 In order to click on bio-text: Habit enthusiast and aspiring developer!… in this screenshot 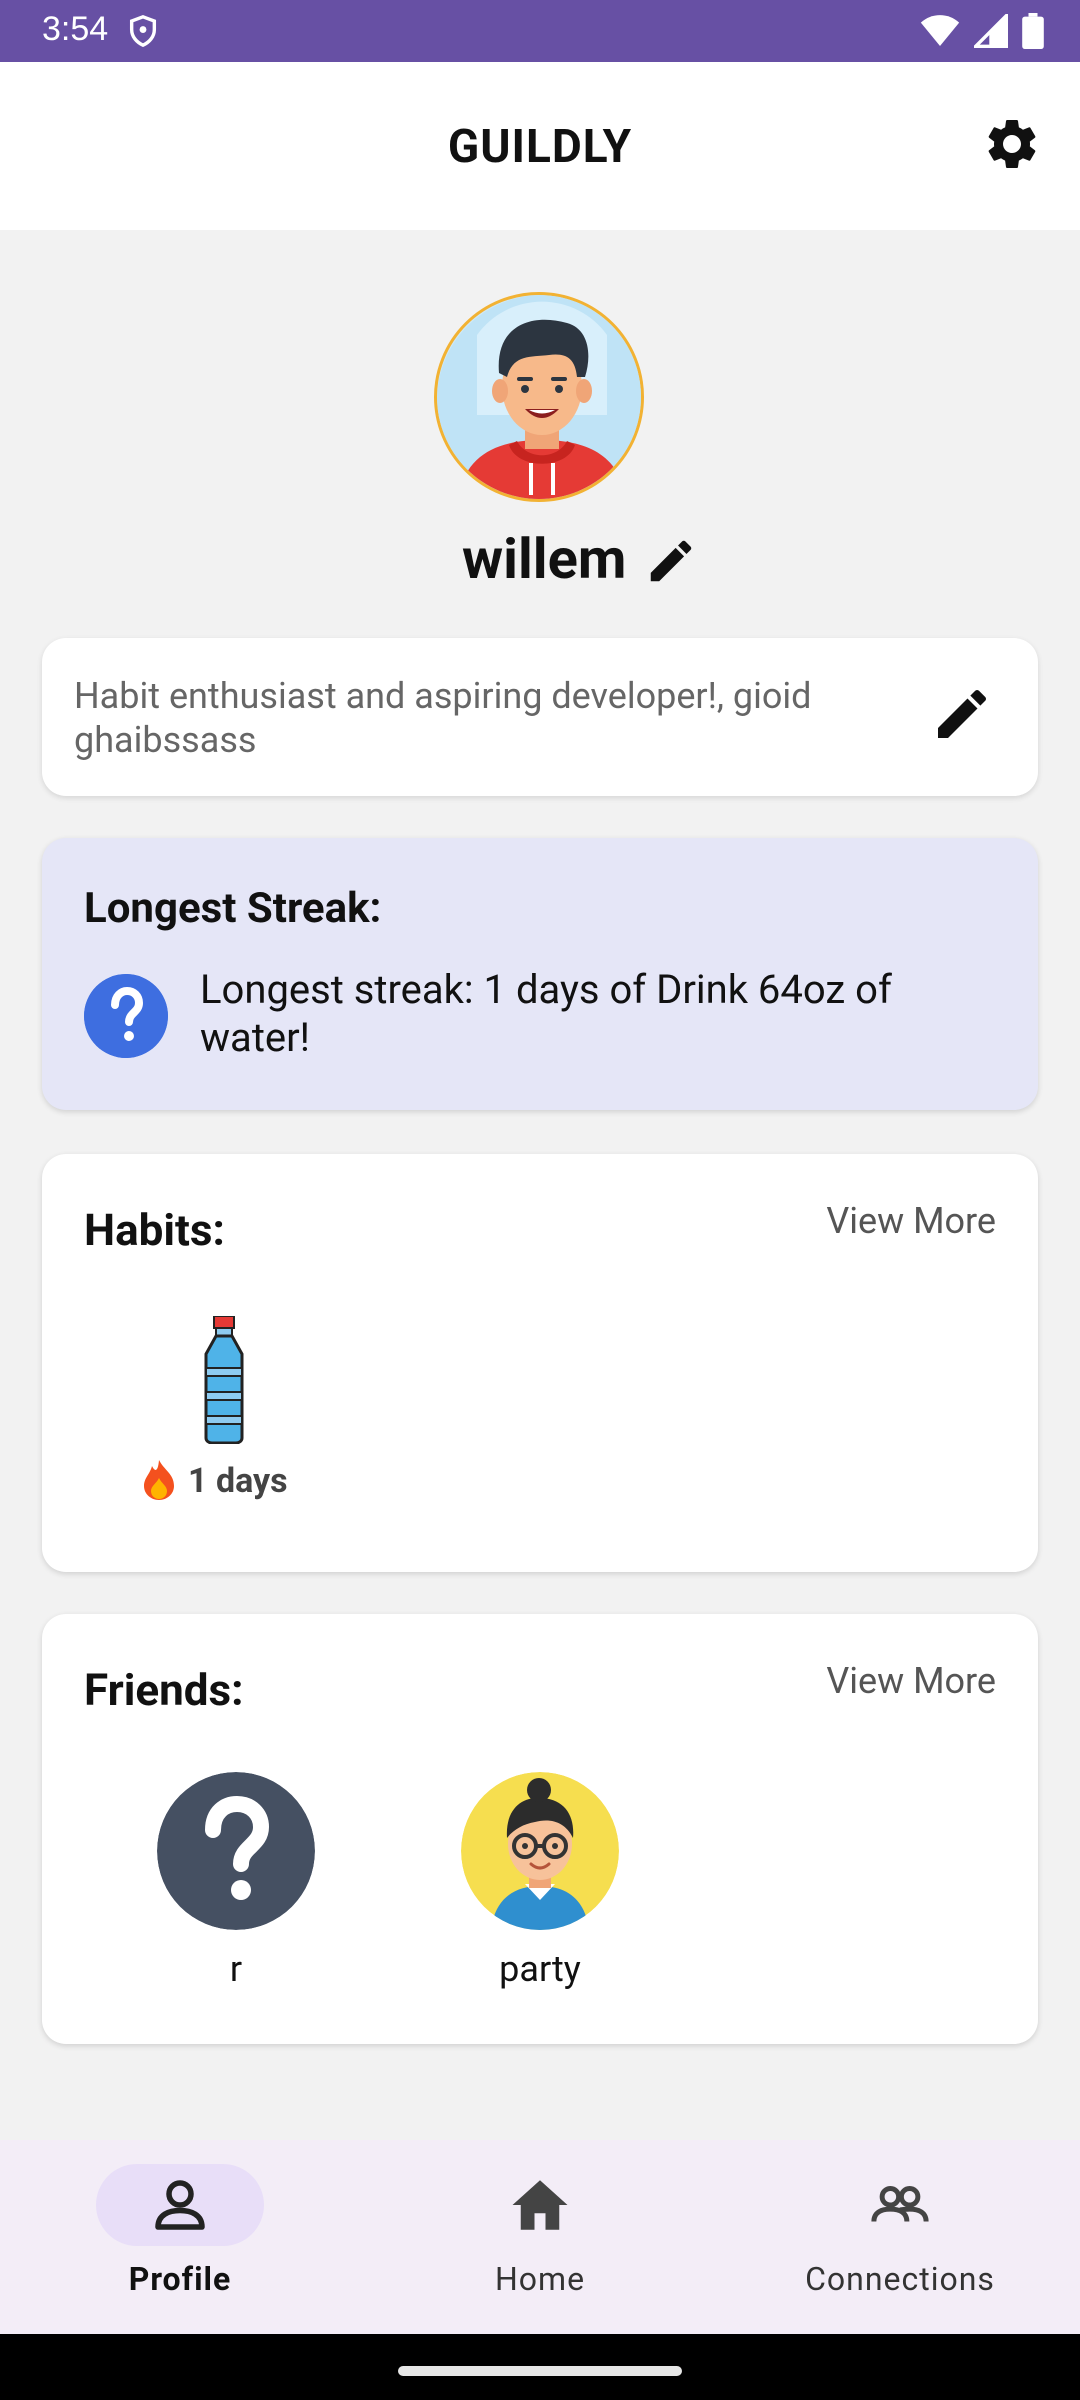, I will do `click(443, 718)`.